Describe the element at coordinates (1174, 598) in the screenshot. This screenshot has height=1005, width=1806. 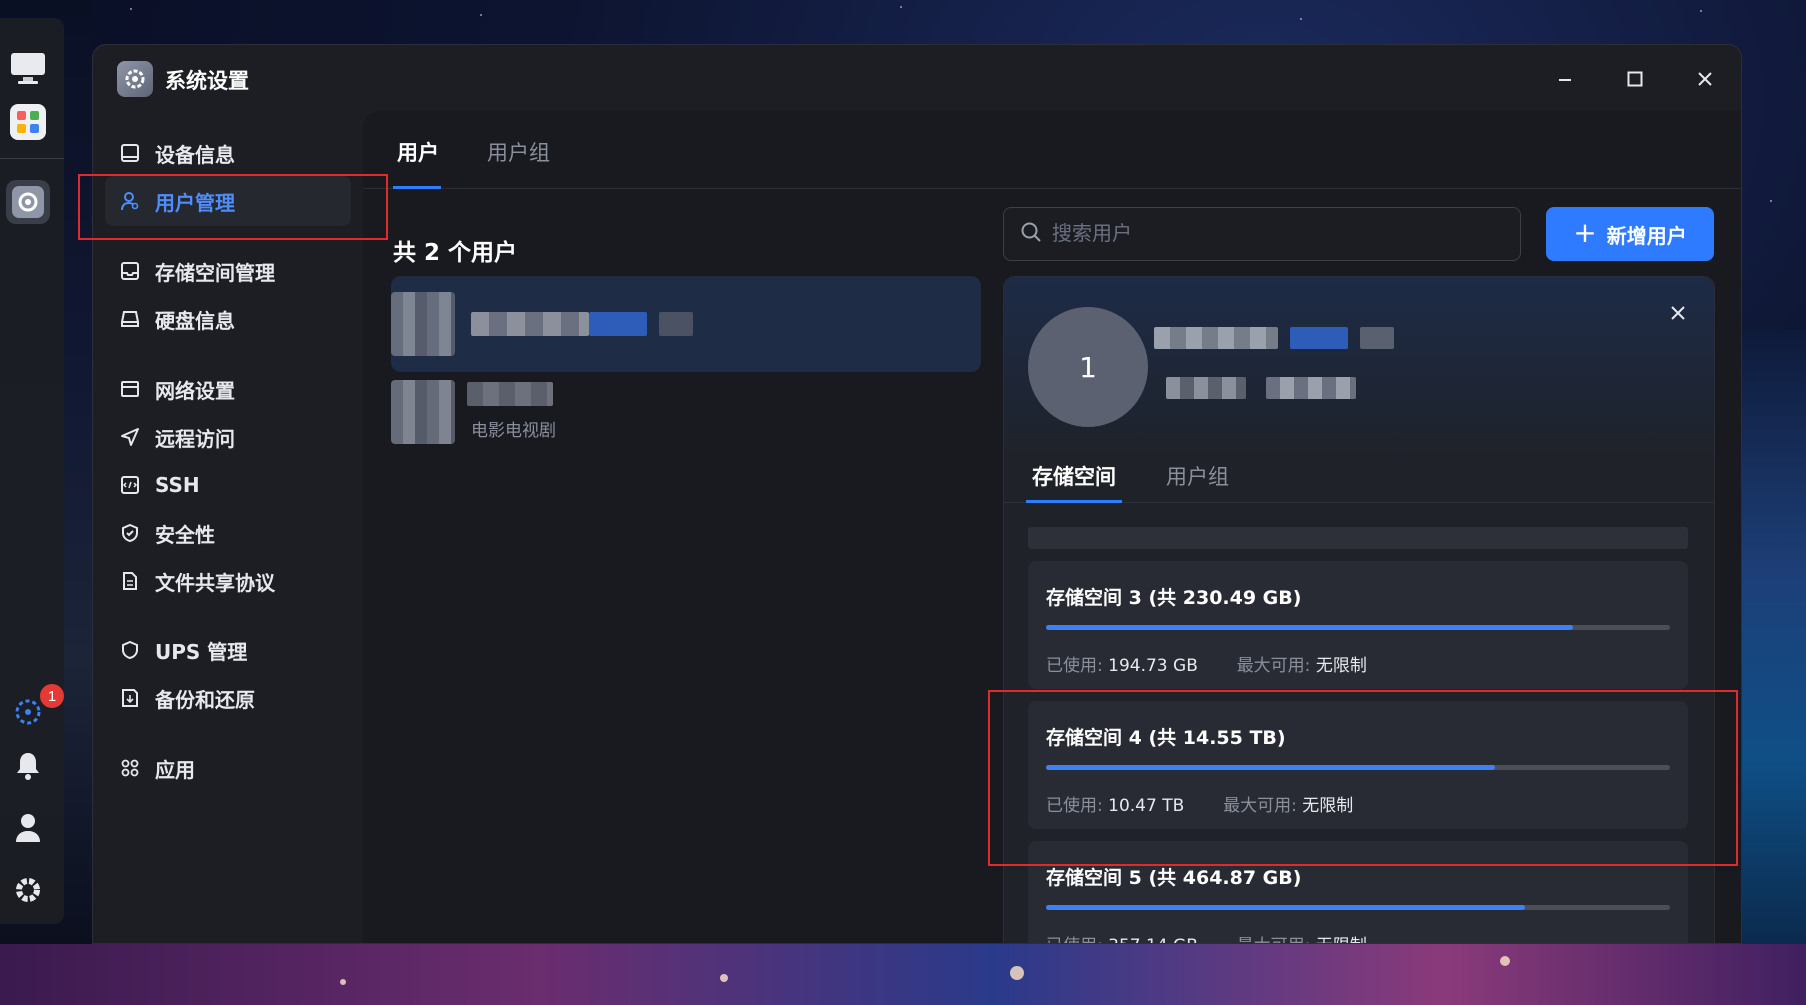
I see `storage-title: 存储空间 3 (共 230.49 GB)` at that location.